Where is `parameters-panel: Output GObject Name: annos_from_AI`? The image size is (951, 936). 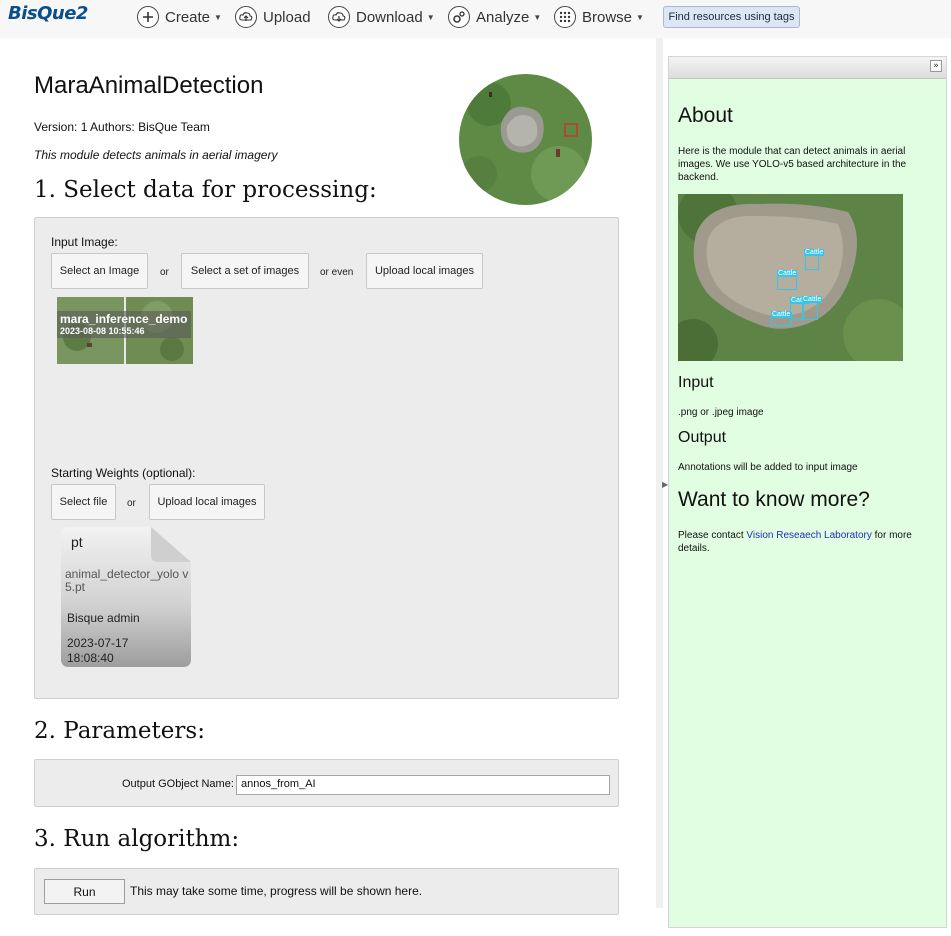
parameters-panel: Output GObject Name: annos_from_AI is located at coordinates (326, 783).